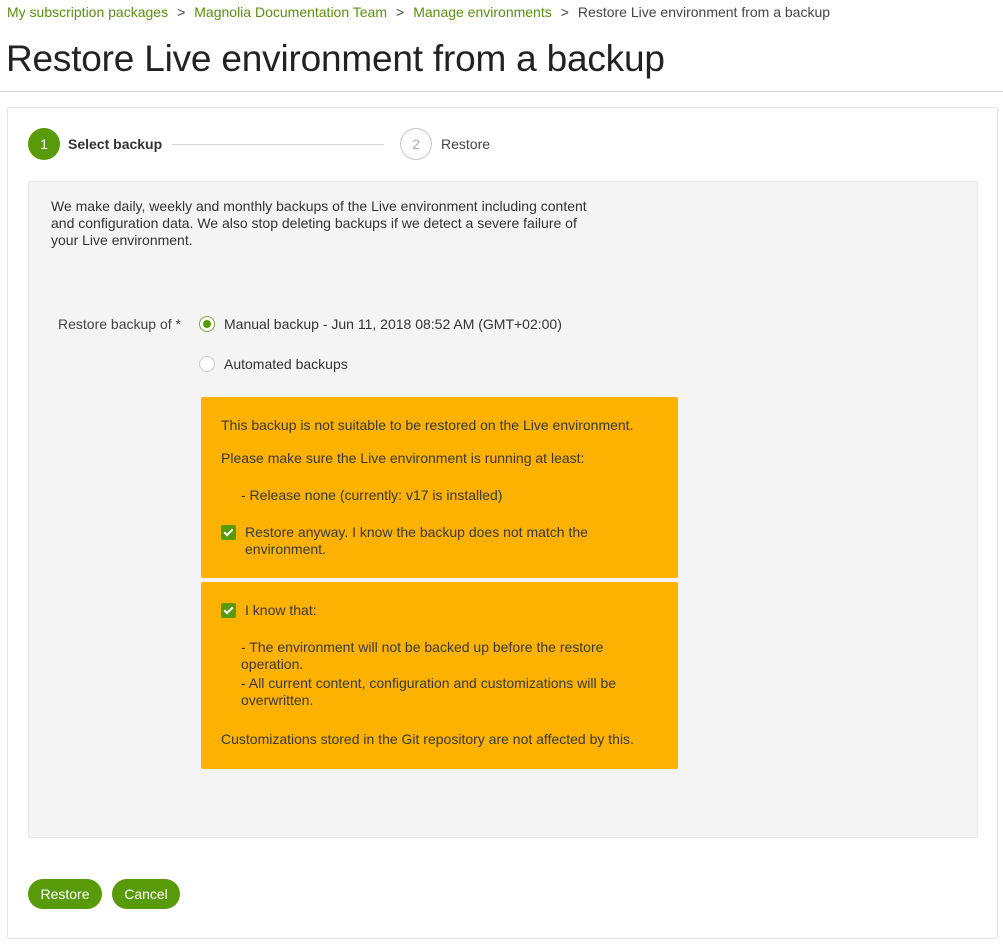  Describe the element at coordinates (704, 12) in the screenshot. I see `breadcrumb-current: Restore Live environment from a backup` at that location.